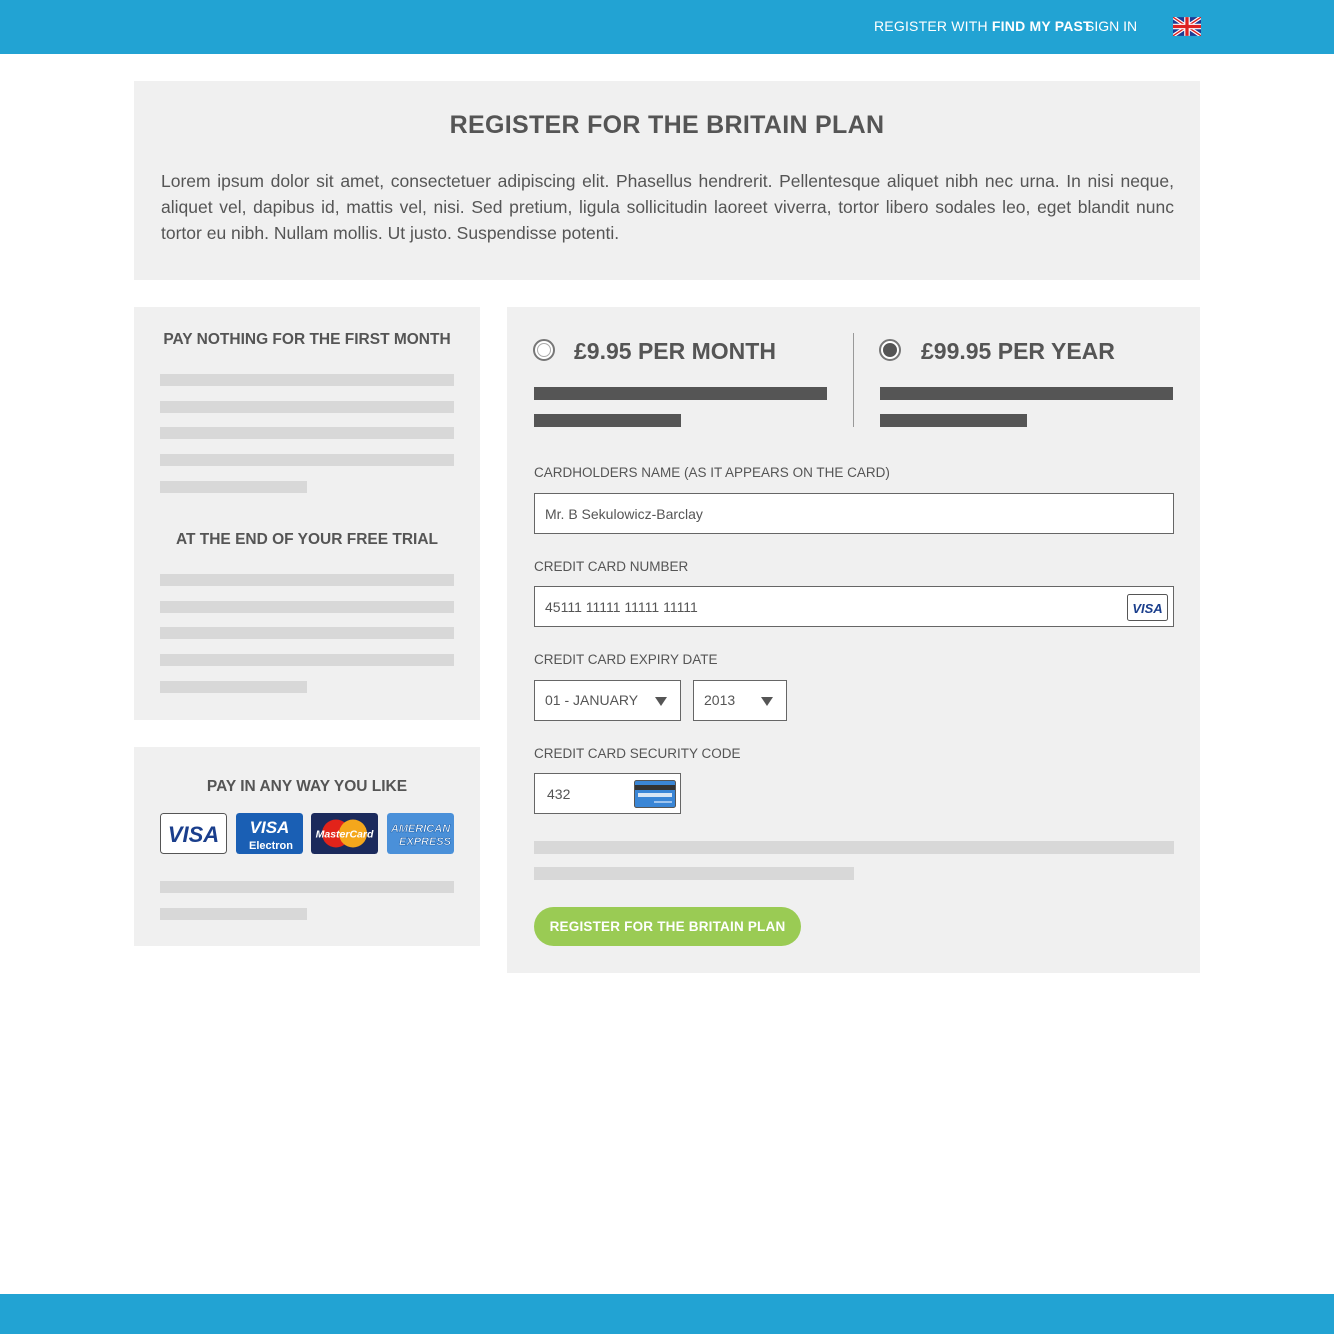 The width and height of the screenshot is (1334, 1334). What do you see at coordinates (544, 350) in the screenshot?
I see `monthly-plan-radio` at bounding box center [544, 350].